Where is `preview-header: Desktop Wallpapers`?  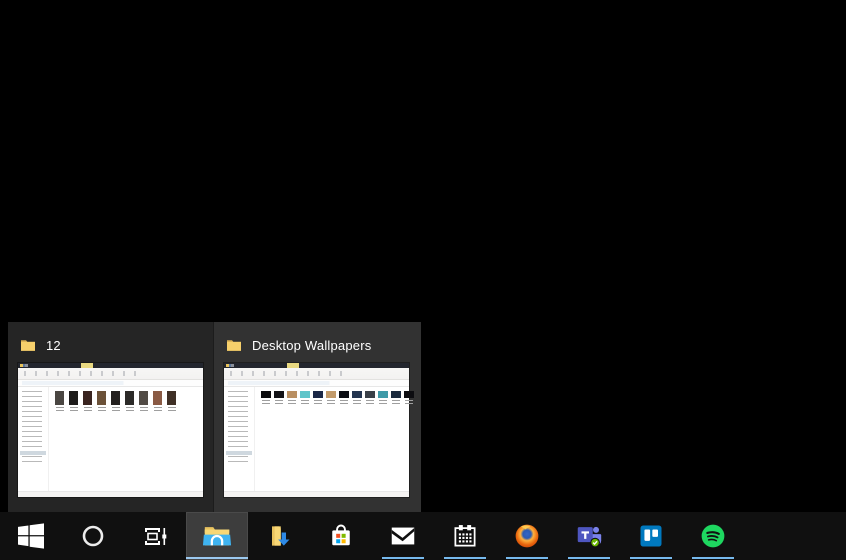 preview-header: Desktop Wallpapers is located at coordinates (317, 345).